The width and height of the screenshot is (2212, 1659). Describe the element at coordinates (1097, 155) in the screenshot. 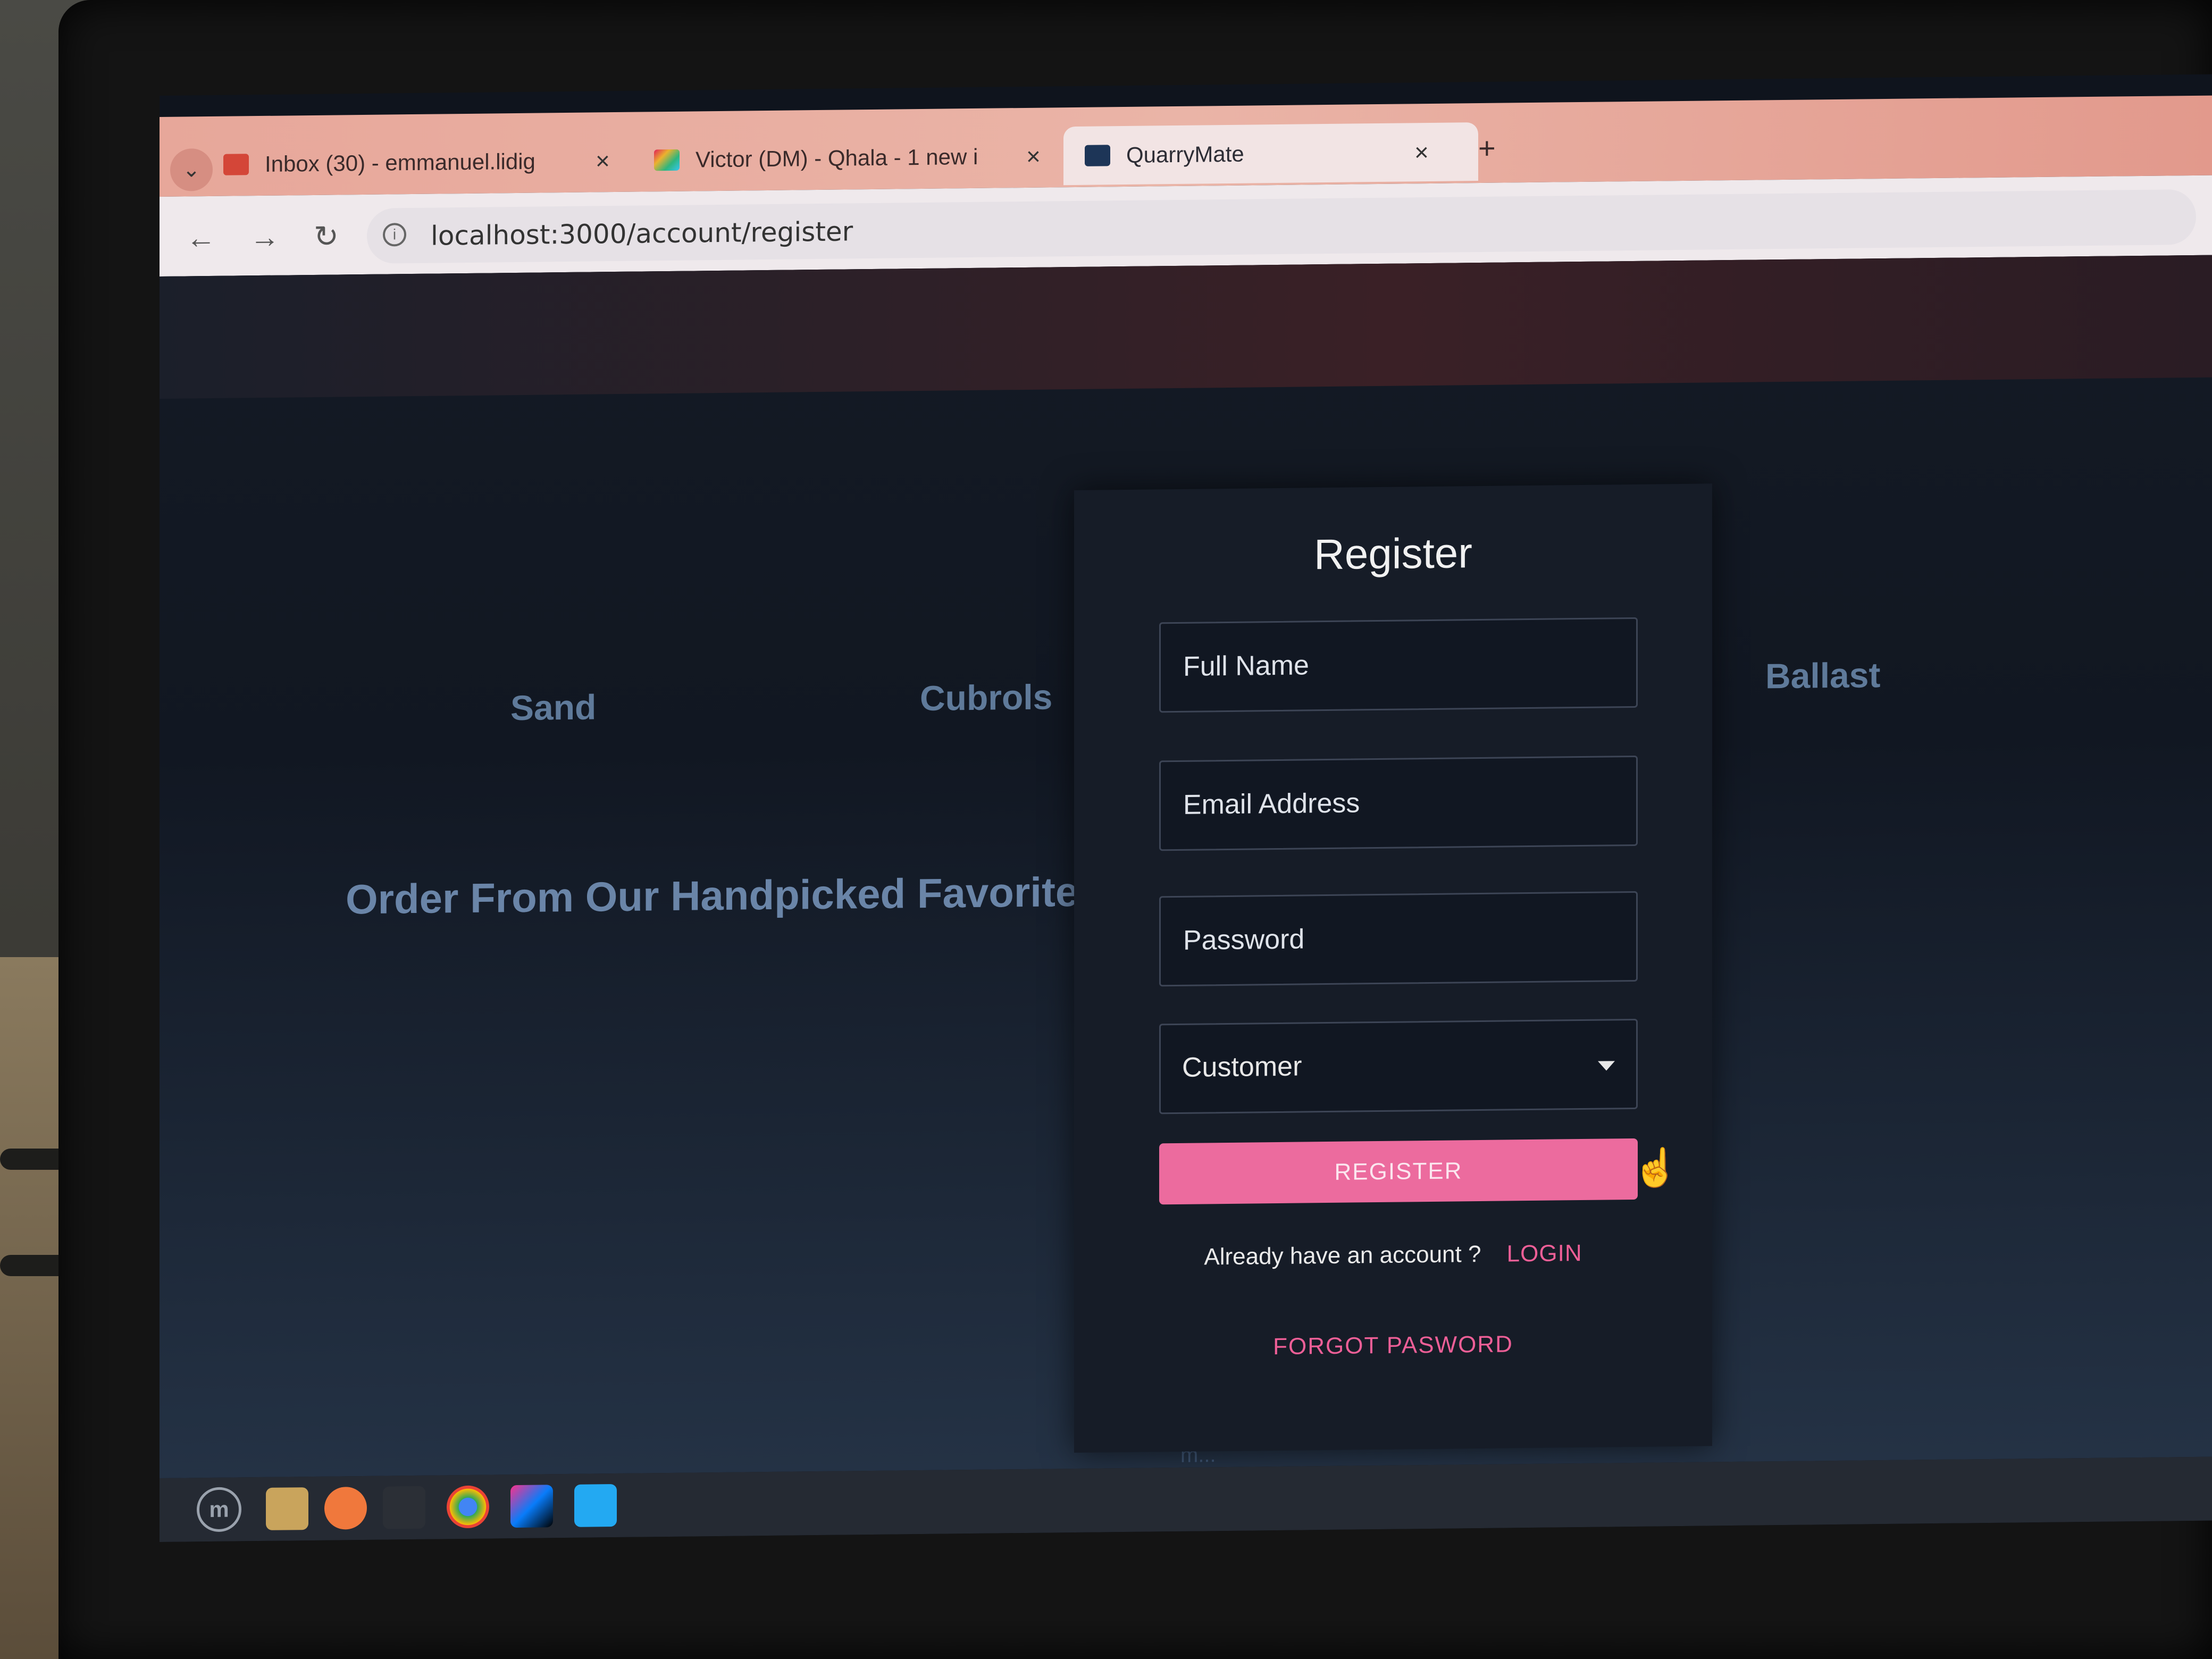

I see `site-favicon` at that location.